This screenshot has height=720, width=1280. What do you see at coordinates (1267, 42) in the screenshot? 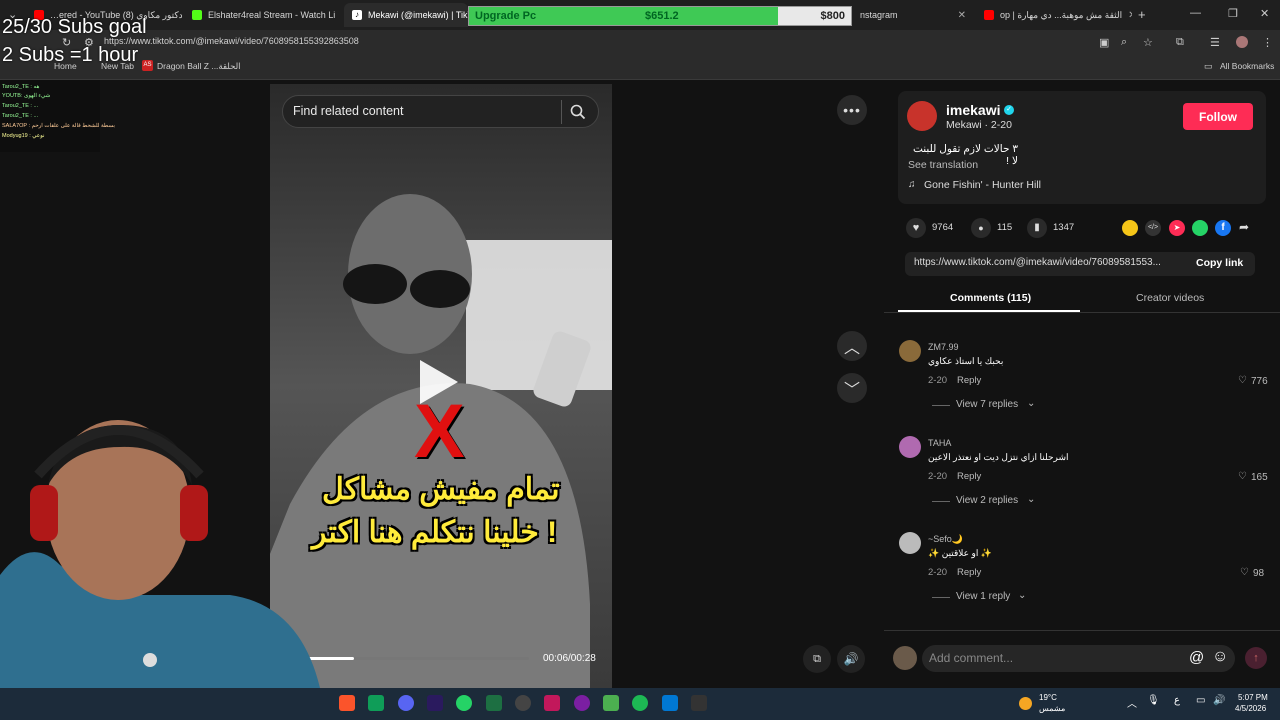
I see `menu-kebab-icon: ⋮` at bounding box center [1267, 42].